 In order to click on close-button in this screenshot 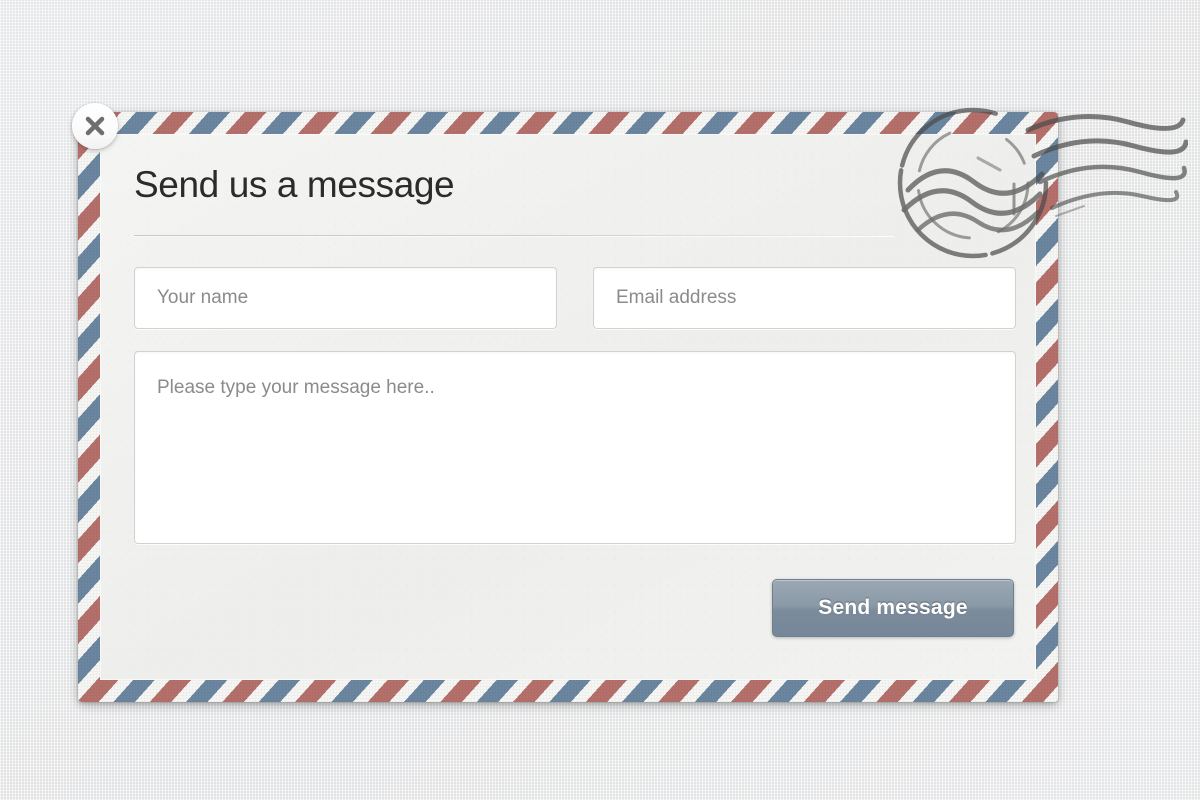, I will do `click(95, 126)`.